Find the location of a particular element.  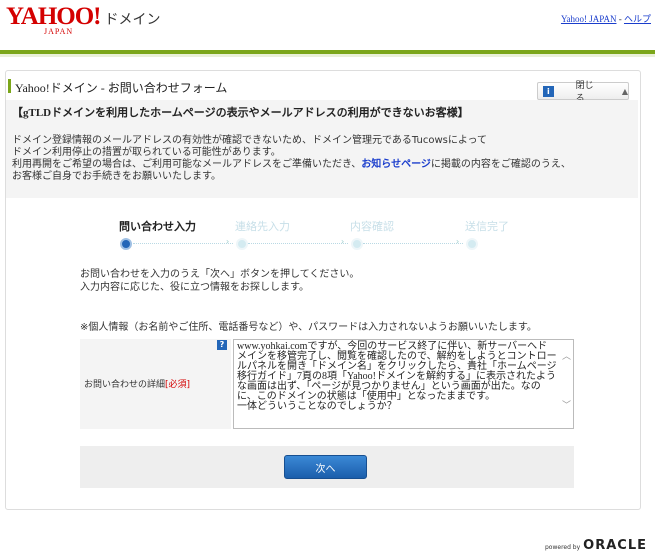

notice-line-suffix: に掲載の内容をご確認のうえ、 is located at coordinates (500, 164).